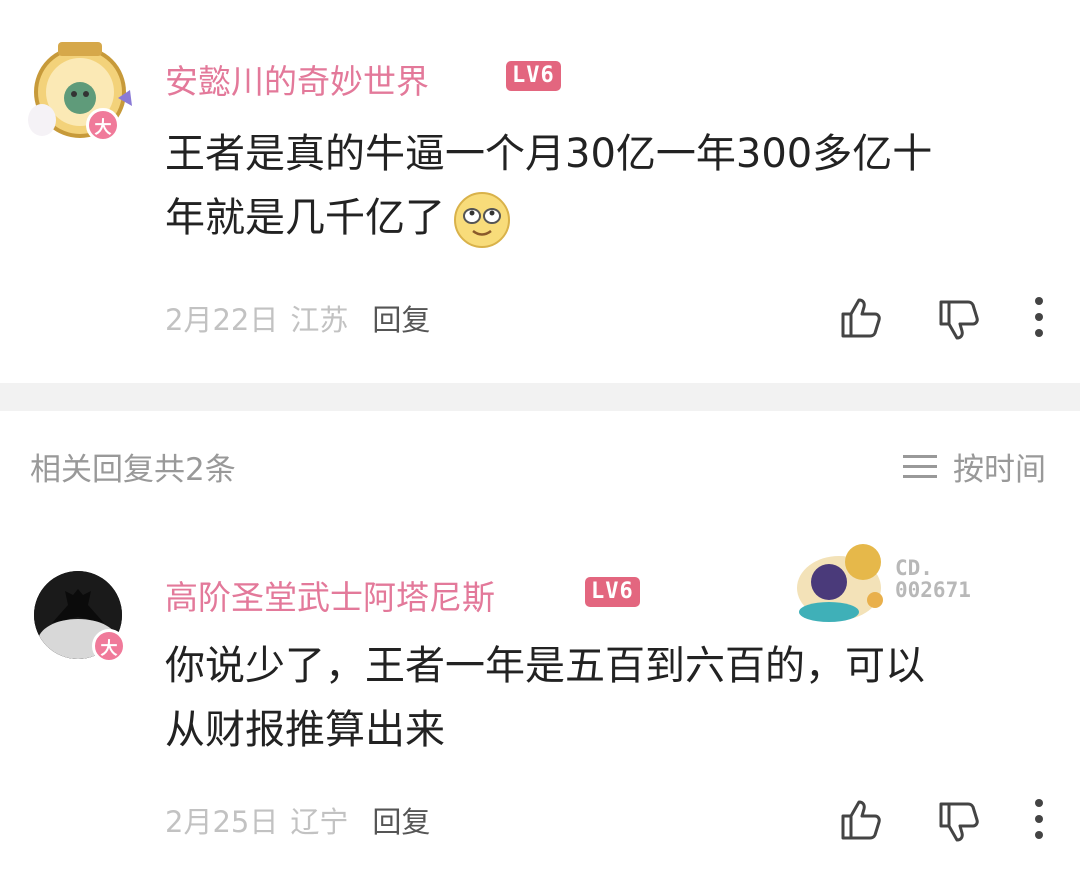 The image size is (1080, 876). Describe the element at coordinates (305, 730) in the screenshot. I see `comment-text-line-2: 从财报推算出来` at that location.